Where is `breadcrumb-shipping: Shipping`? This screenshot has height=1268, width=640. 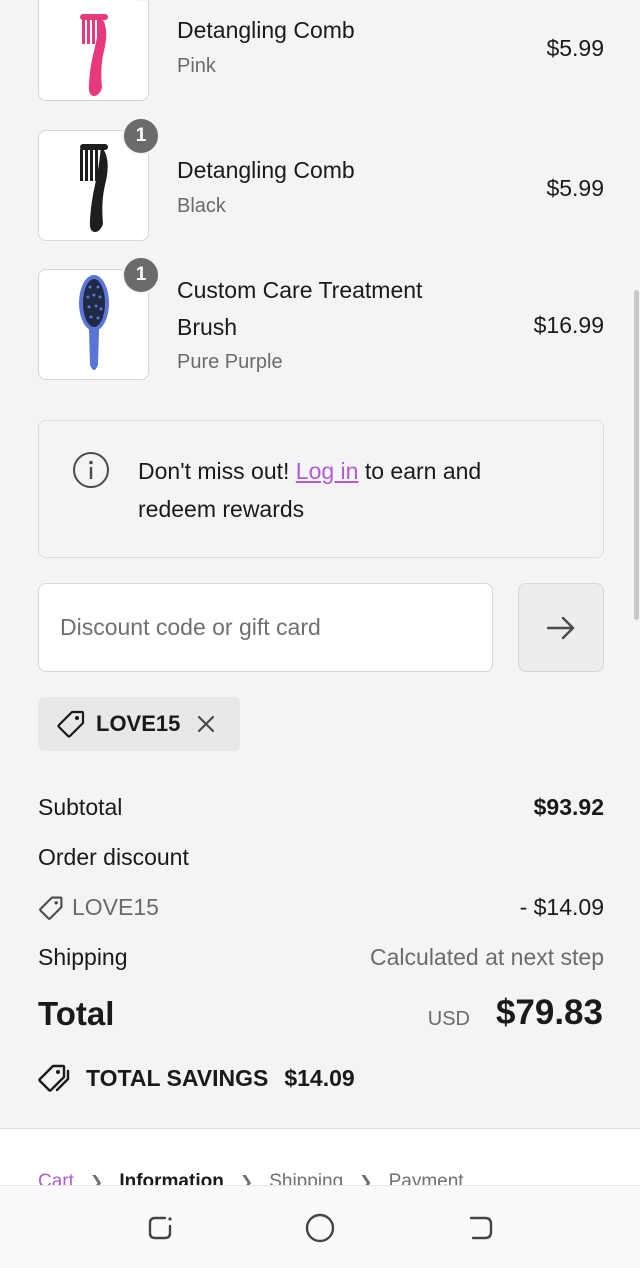 breadcrumb-shipping: Shipping is located at coordinates (306, 1178).